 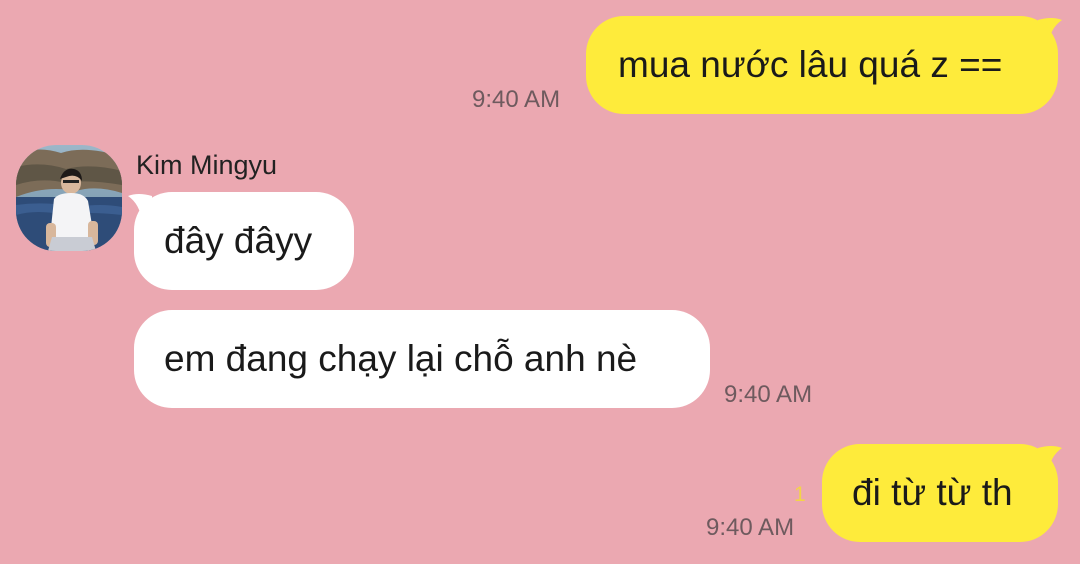 What do you see at coordinates (207, 165) in the screenshot?
I see `sender-name: Kim Mingyu` at bounding box center [207, 165].